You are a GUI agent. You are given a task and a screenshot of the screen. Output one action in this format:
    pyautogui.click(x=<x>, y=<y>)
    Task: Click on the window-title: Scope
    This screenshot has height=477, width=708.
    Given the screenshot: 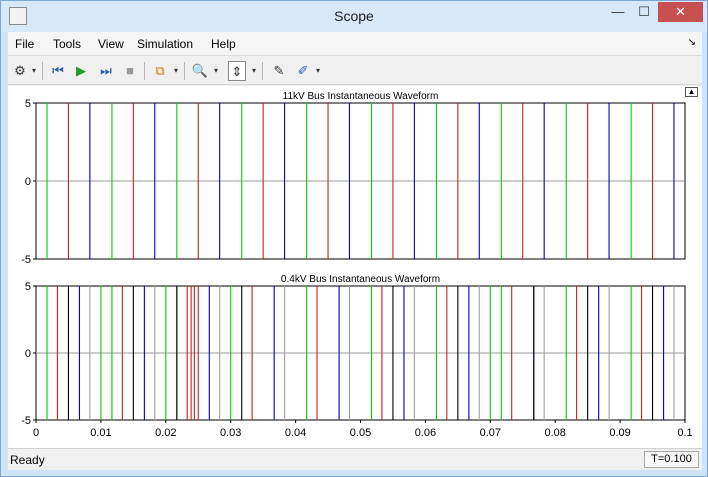 What is the action you would take?
    pyautogui.click(x=354, y=16)
    